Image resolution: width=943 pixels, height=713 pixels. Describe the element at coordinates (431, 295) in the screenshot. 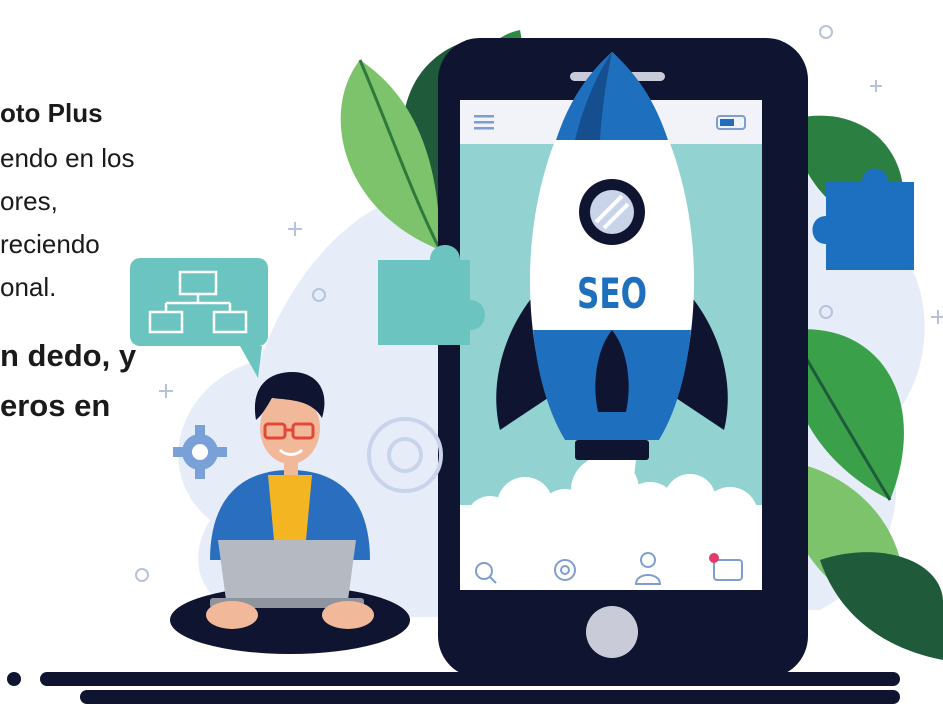

I see `puzzle-piece-teal` at that location.